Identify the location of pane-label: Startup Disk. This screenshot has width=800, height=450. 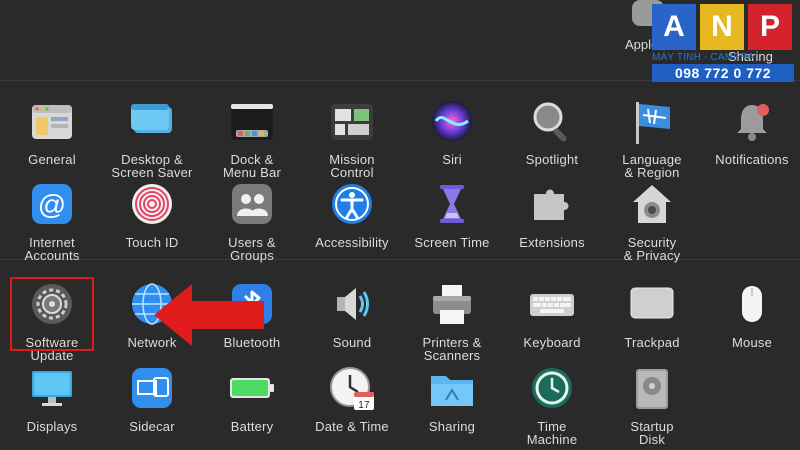
(652, 433).